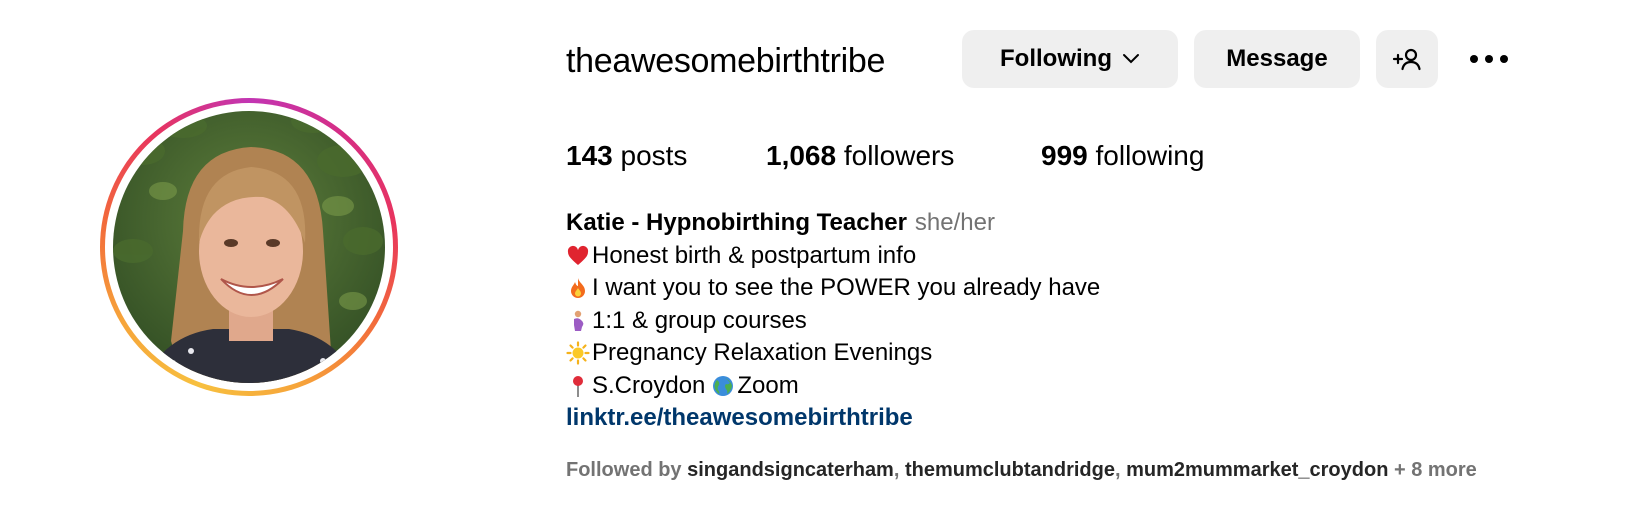  I want to click on add-user-icon, so click(1406, 59).